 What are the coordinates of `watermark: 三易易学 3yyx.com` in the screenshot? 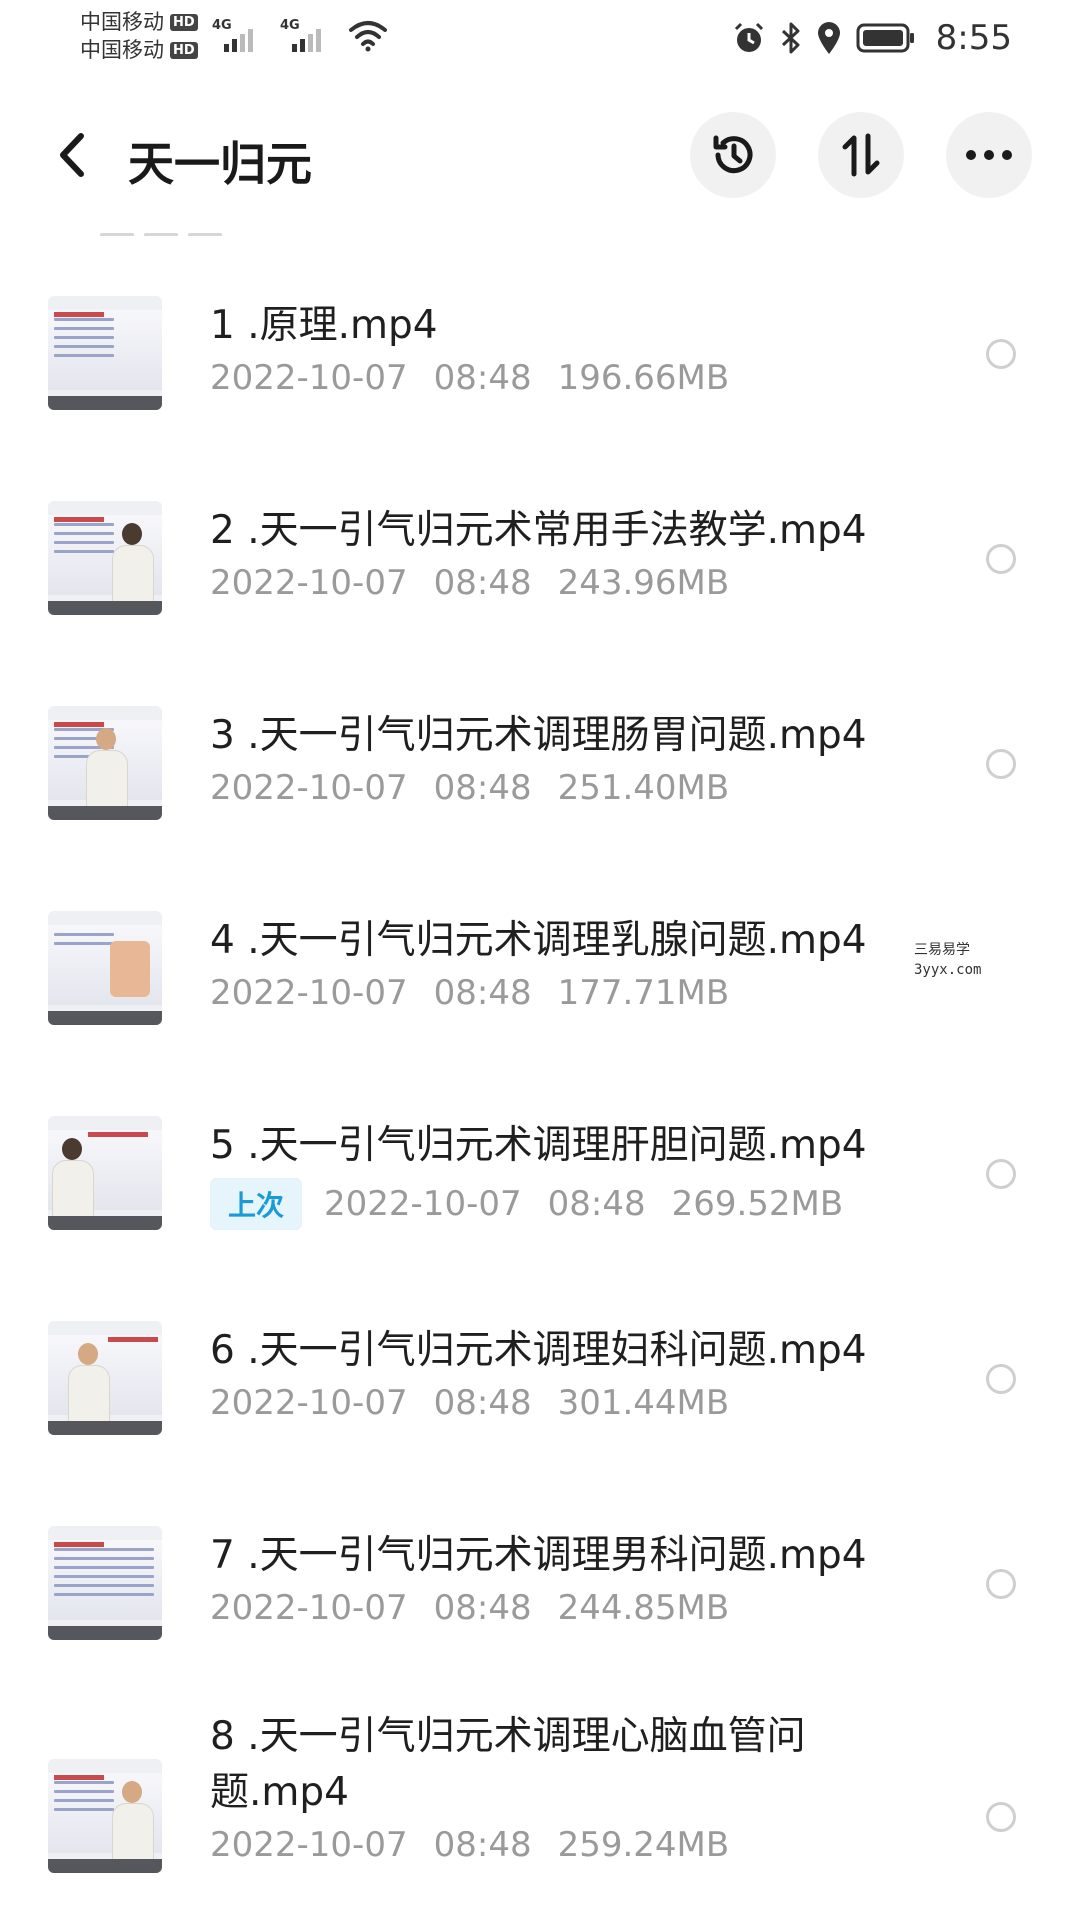 It's located at (969, 960).